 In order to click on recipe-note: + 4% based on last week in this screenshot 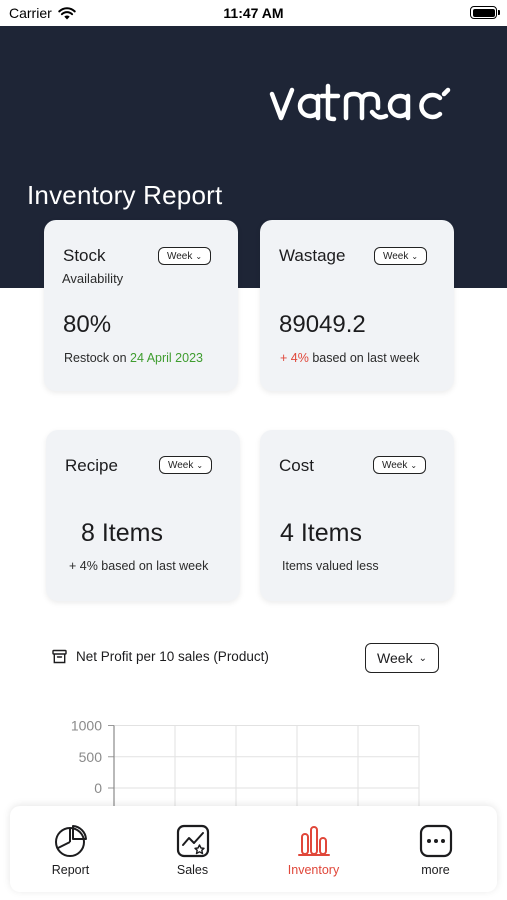, I will do `click(139, 566)`.